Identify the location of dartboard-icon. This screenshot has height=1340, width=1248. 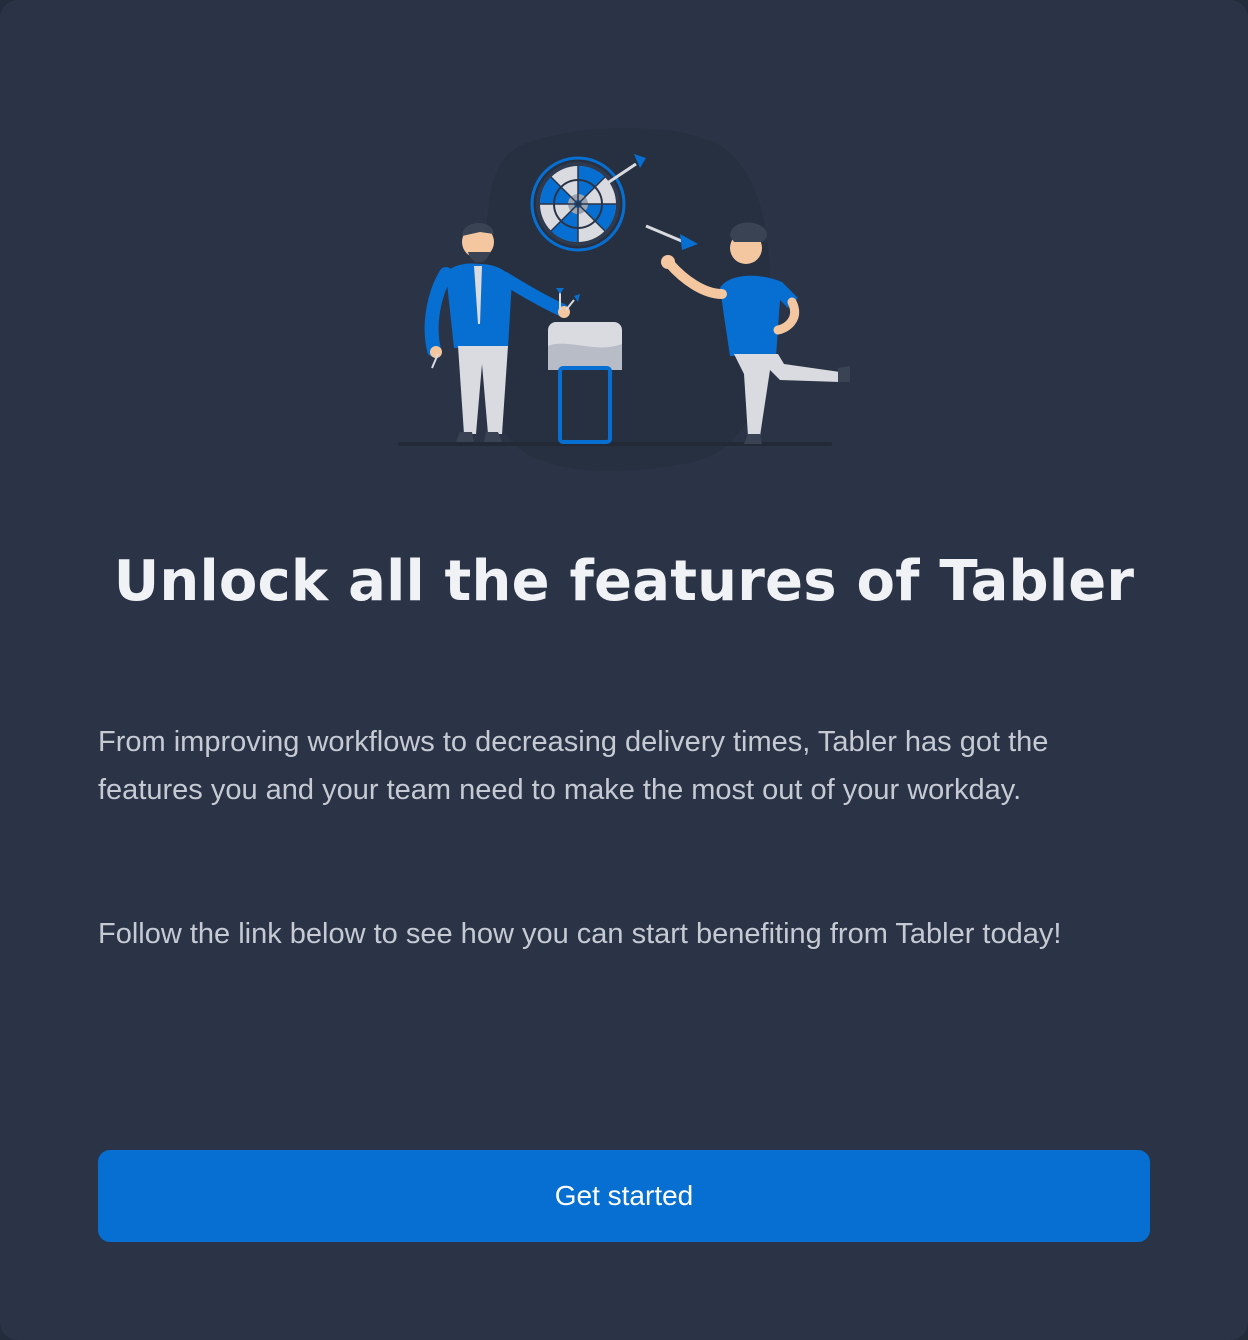
(578, 204).